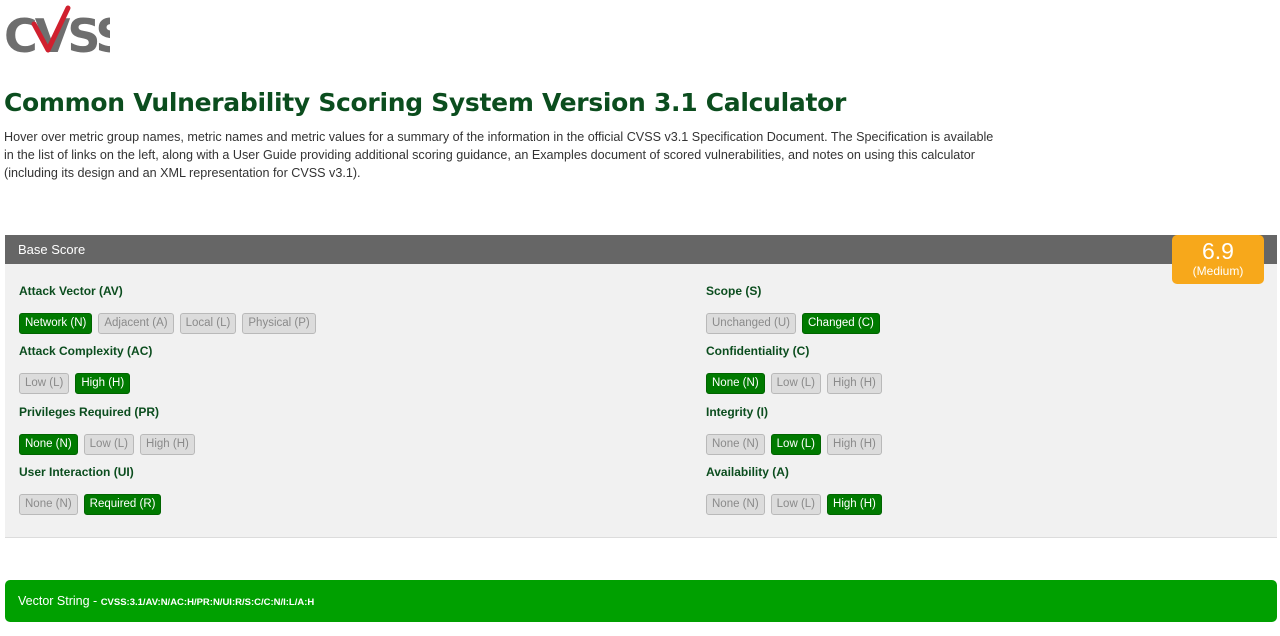 The image size is (1280, 636). I want to click on availability-option-high-h: High (H), so click(854, 504).